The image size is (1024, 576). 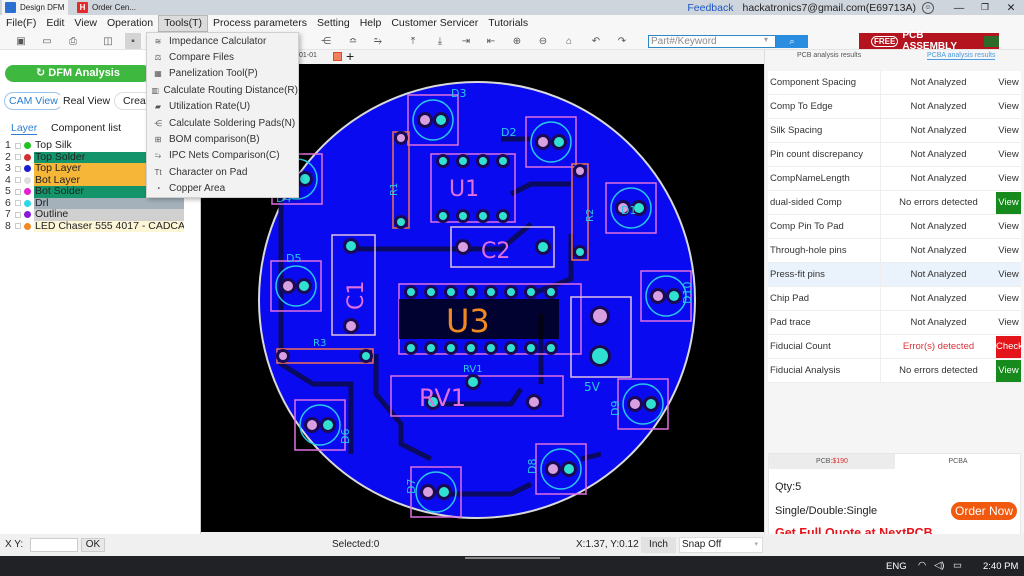 I want to click on tools-menu-item: ≋ Impedance Calculator, so click(x=222, y=41).